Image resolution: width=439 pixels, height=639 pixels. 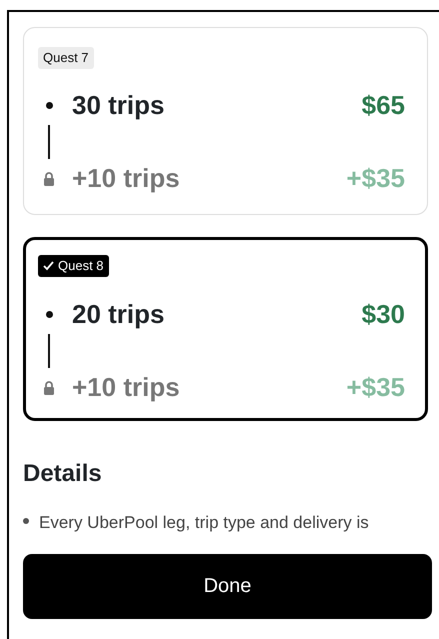 What do you see at coordinates (119, 314) in the screenshot?
I see `trip-count: 20 trips` at bounding box center [119, 314].